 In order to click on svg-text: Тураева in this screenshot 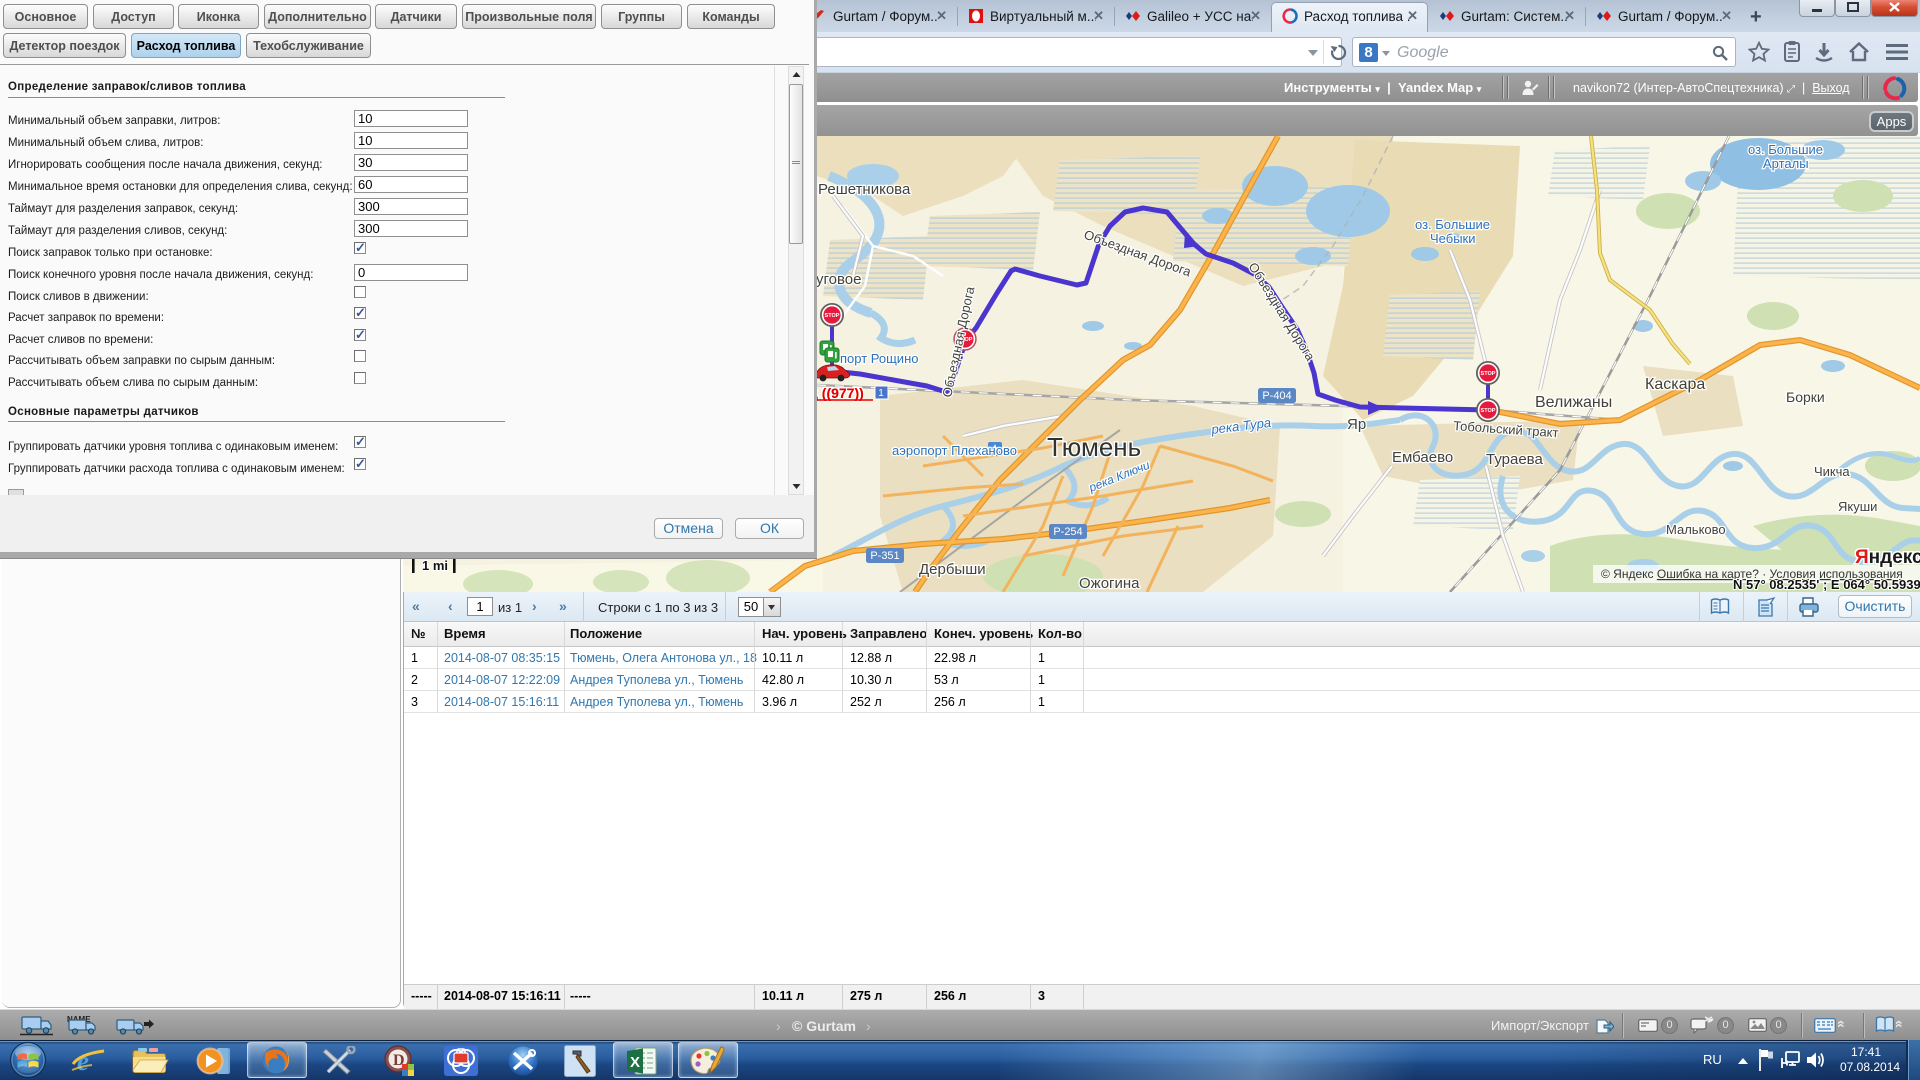, I will do `click(1514, 459)`.